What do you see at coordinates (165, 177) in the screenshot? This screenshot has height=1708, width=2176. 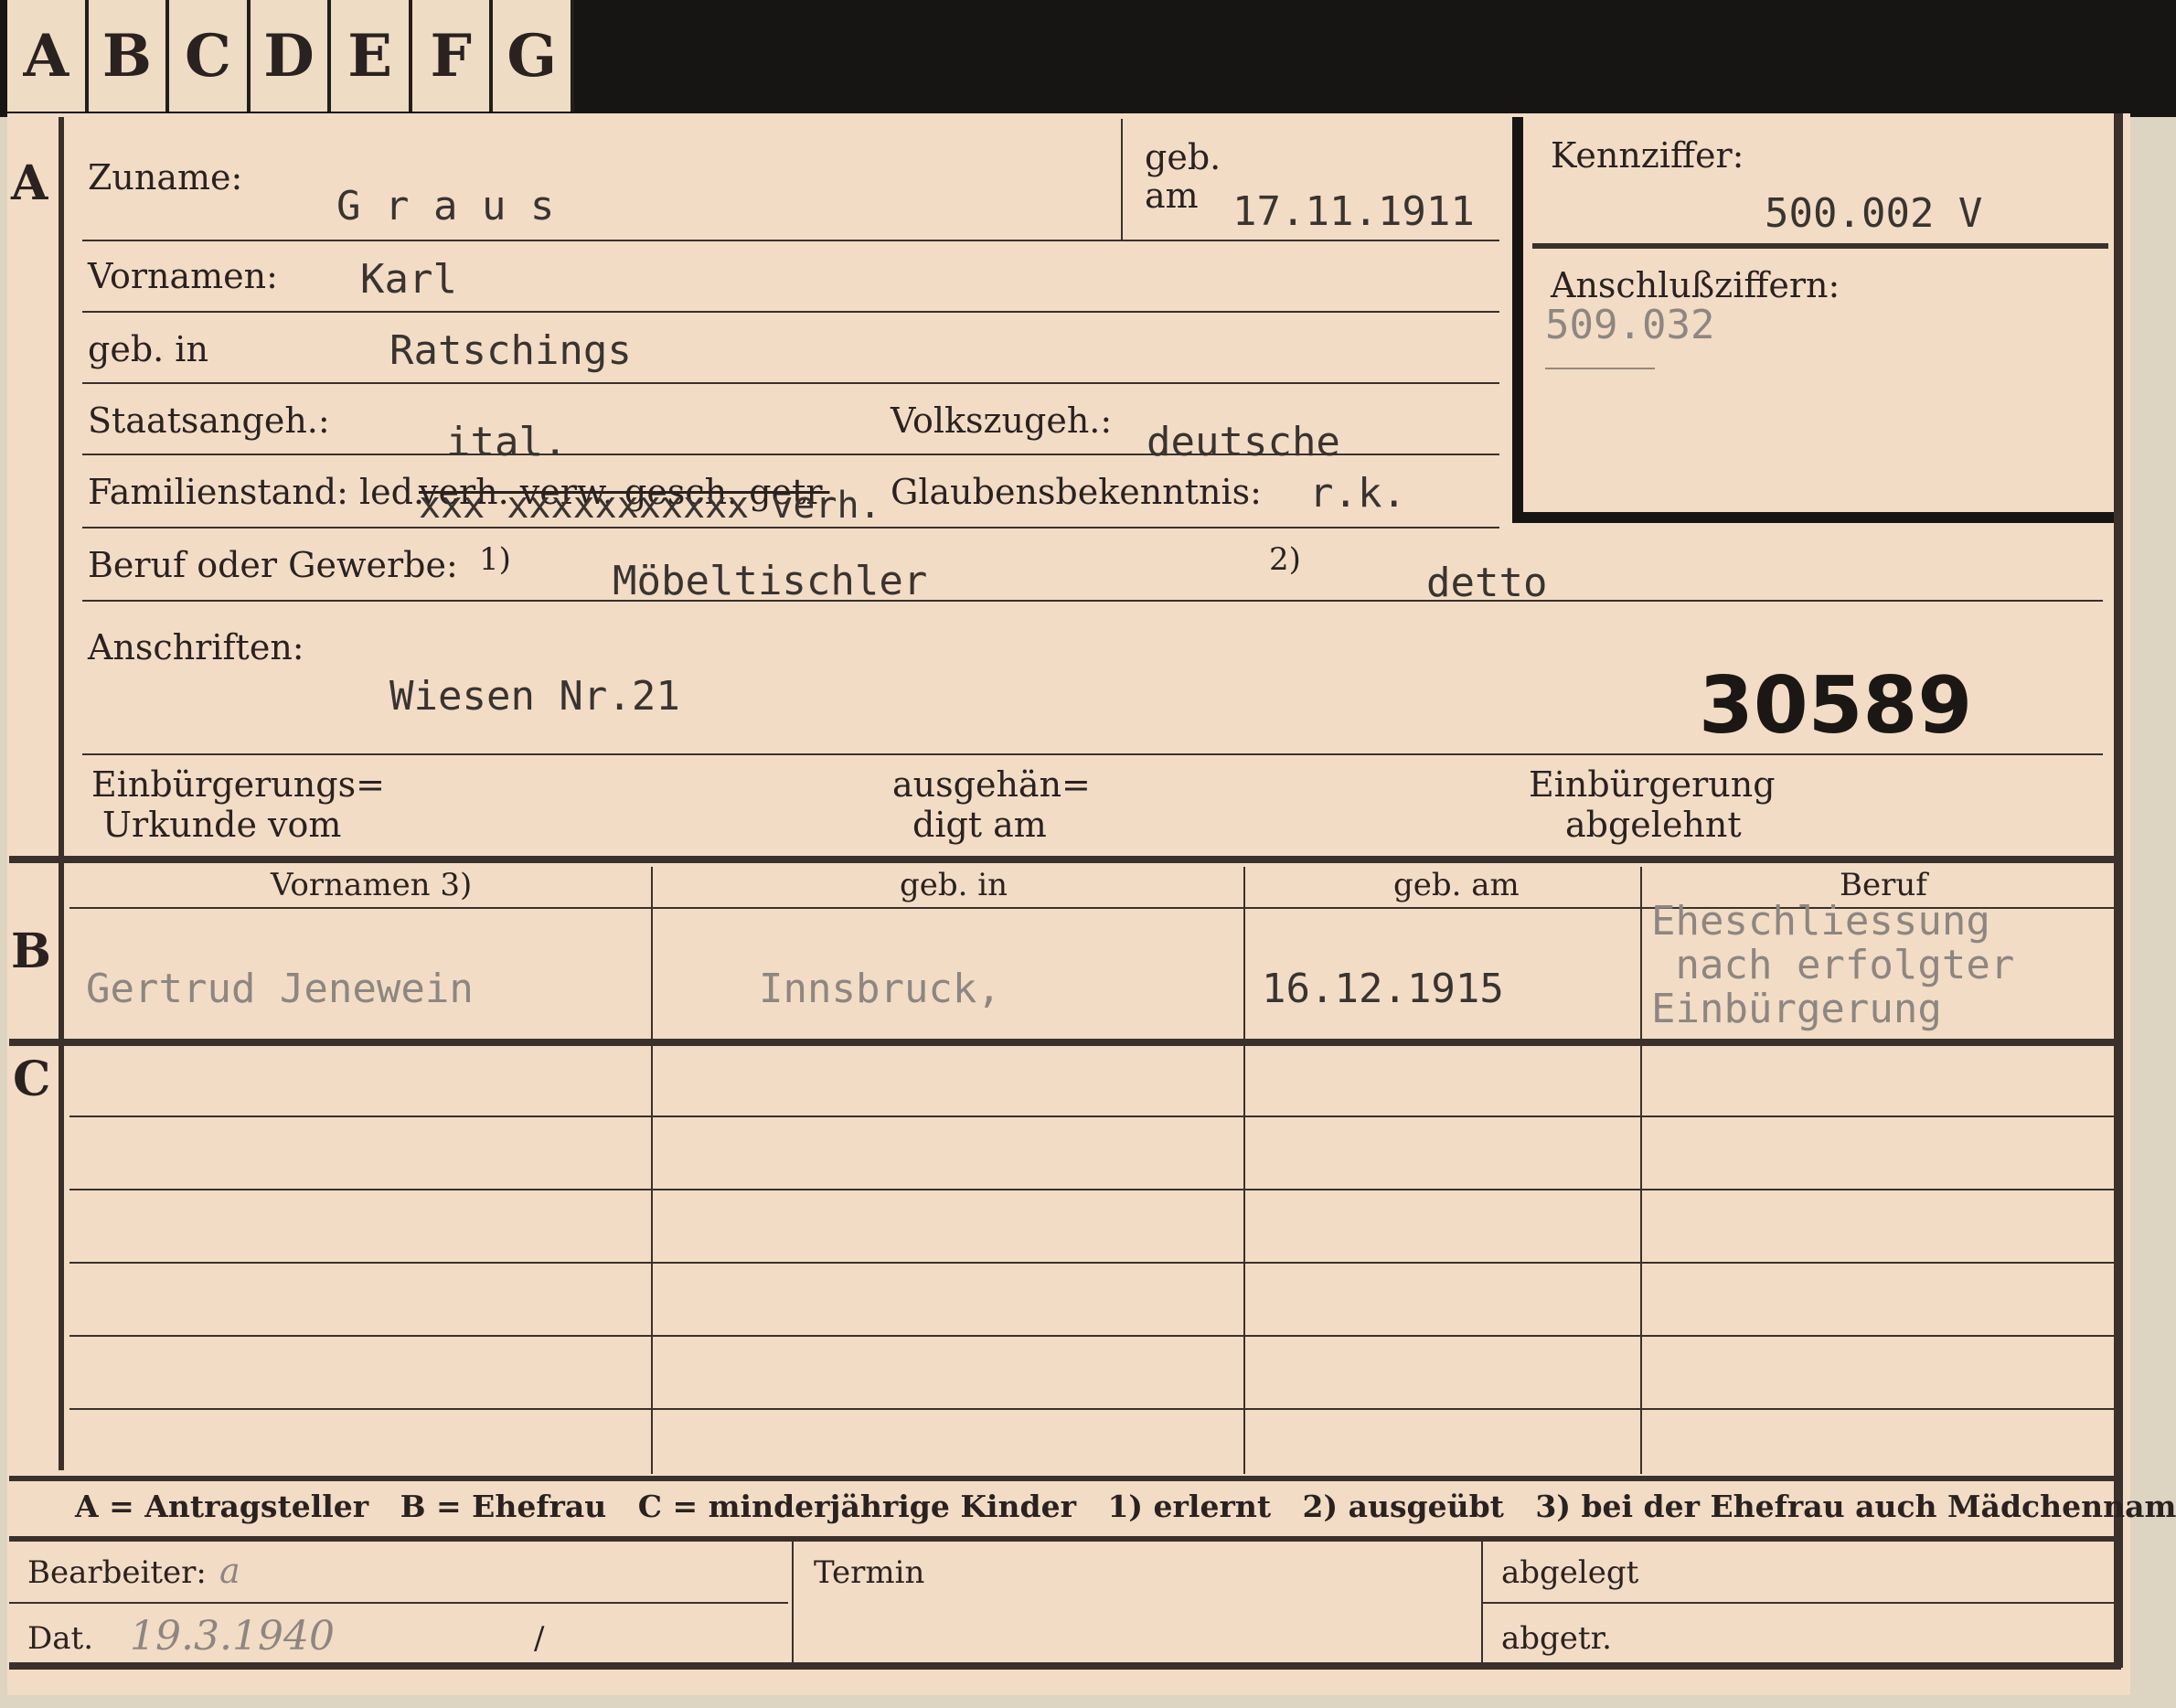 I see `surname-label: Zuname:` at bounding box center [165, 177].